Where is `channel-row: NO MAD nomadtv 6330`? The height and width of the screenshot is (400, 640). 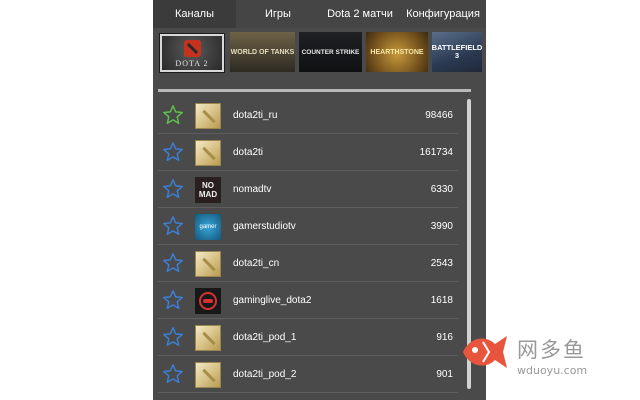 channel-row: NO MAD nomadtv 6330 is located at coordinates (308, 189).